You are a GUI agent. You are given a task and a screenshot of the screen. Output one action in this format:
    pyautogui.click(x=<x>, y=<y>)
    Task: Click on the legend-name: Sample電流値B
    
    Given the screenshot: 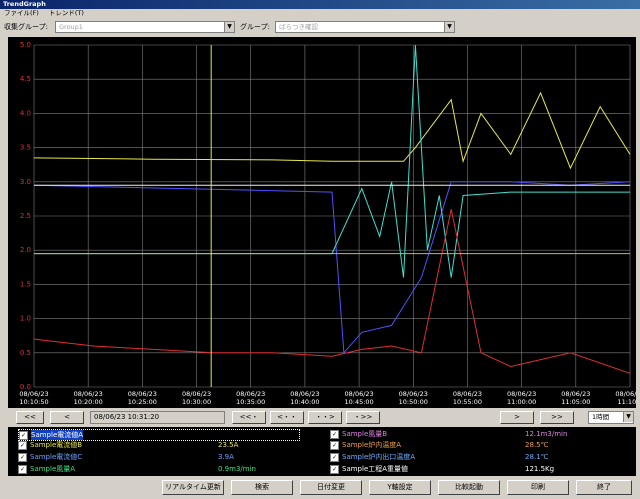 What is the action you would take?
    pyautogui.click(x=56, y=445)
    